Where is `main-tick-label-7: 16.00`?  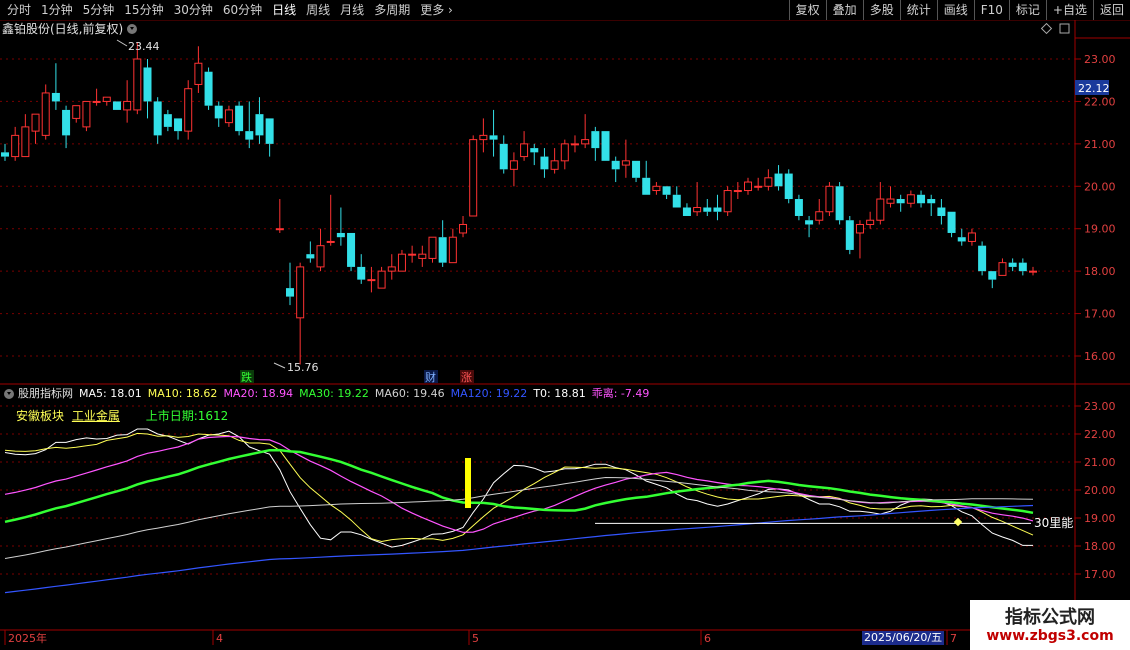 main-tick-label-7: 16.00 is located at coordinates (1100, 356).